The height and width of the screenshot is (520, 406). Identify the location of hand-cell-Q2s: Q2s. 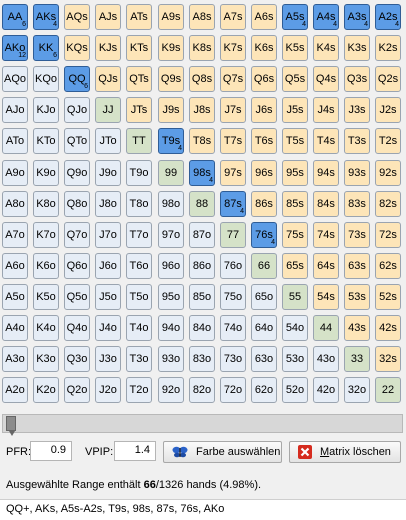
(388, 79).